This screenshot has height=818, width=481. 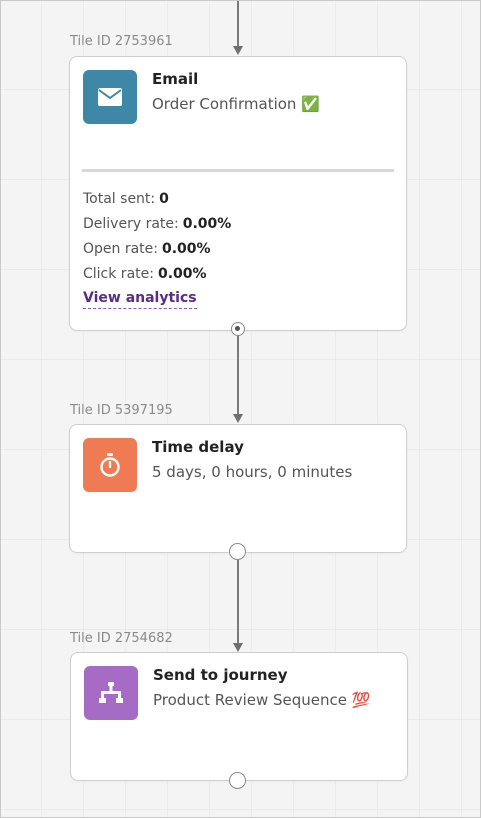 I want to click on stopwatch-icon, so click(x=110, y=465).